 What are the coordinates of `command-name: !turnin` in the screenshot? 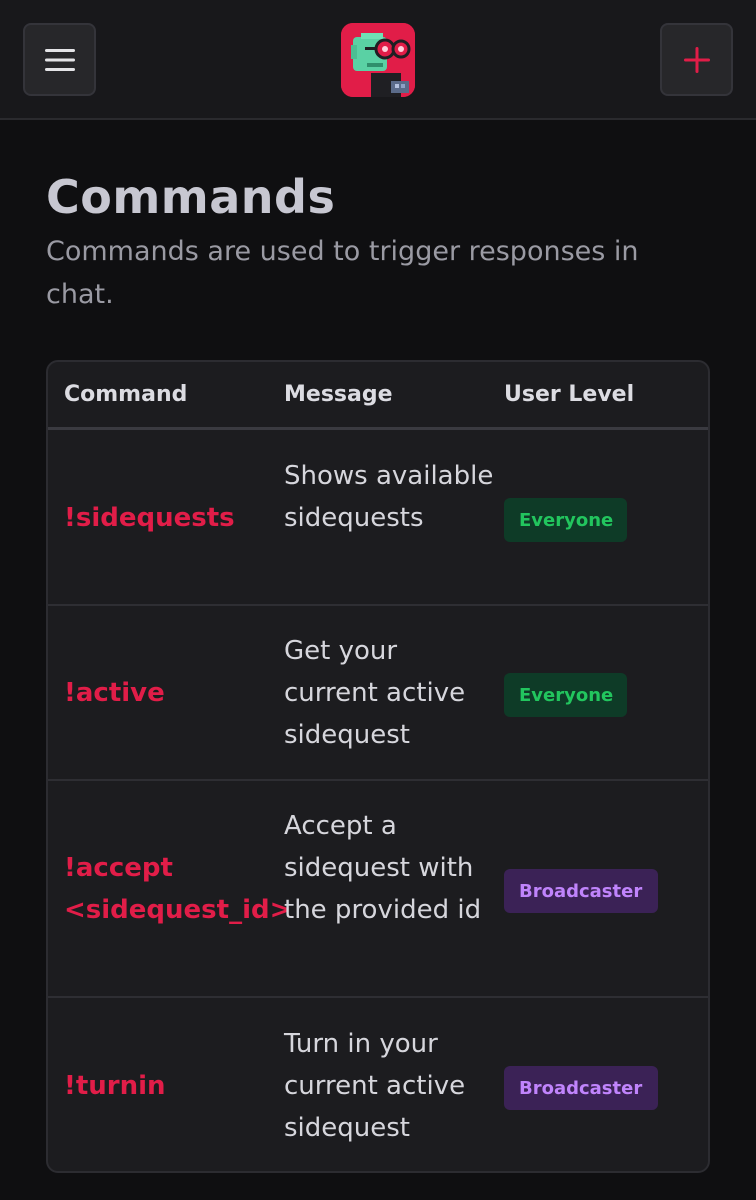 It's located at (115, 1086).